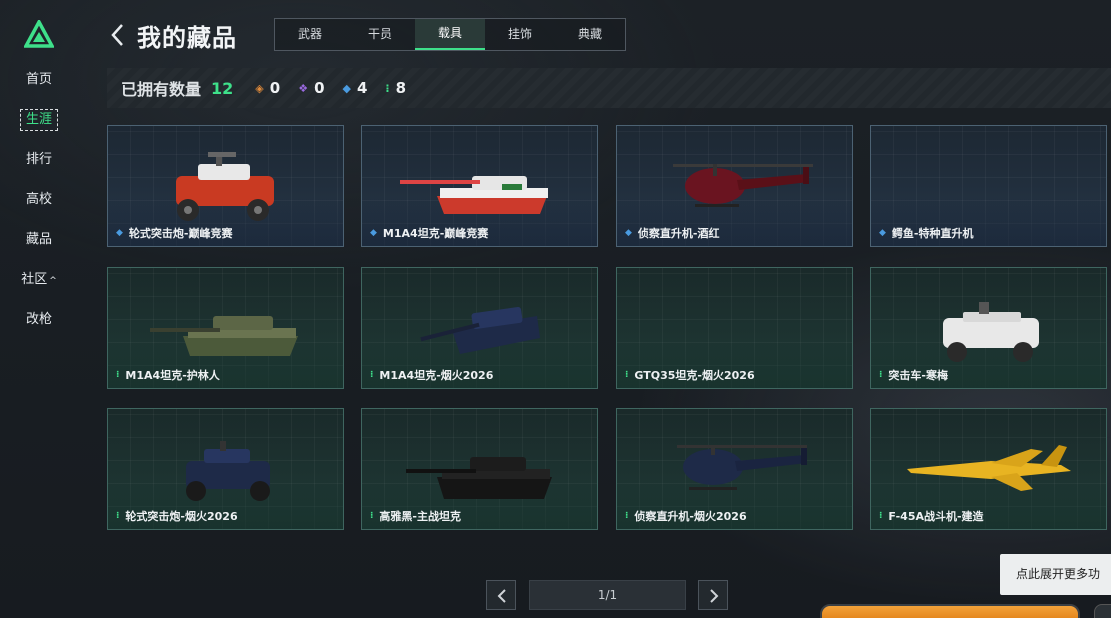 This screenshot has height=618, width=1111. I want to click on vehicle-name: ⁝ 突击车-寒梅, so click(913, 375).